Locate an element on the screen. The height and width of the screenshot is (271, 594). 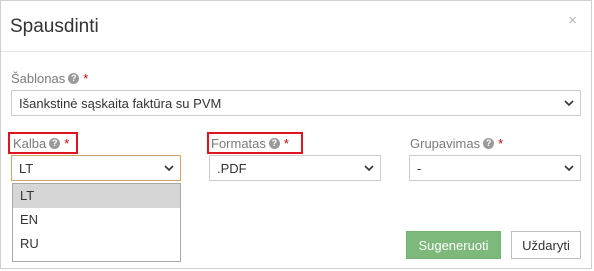
language-option-lt: LT is located at coordinates (96, 196).